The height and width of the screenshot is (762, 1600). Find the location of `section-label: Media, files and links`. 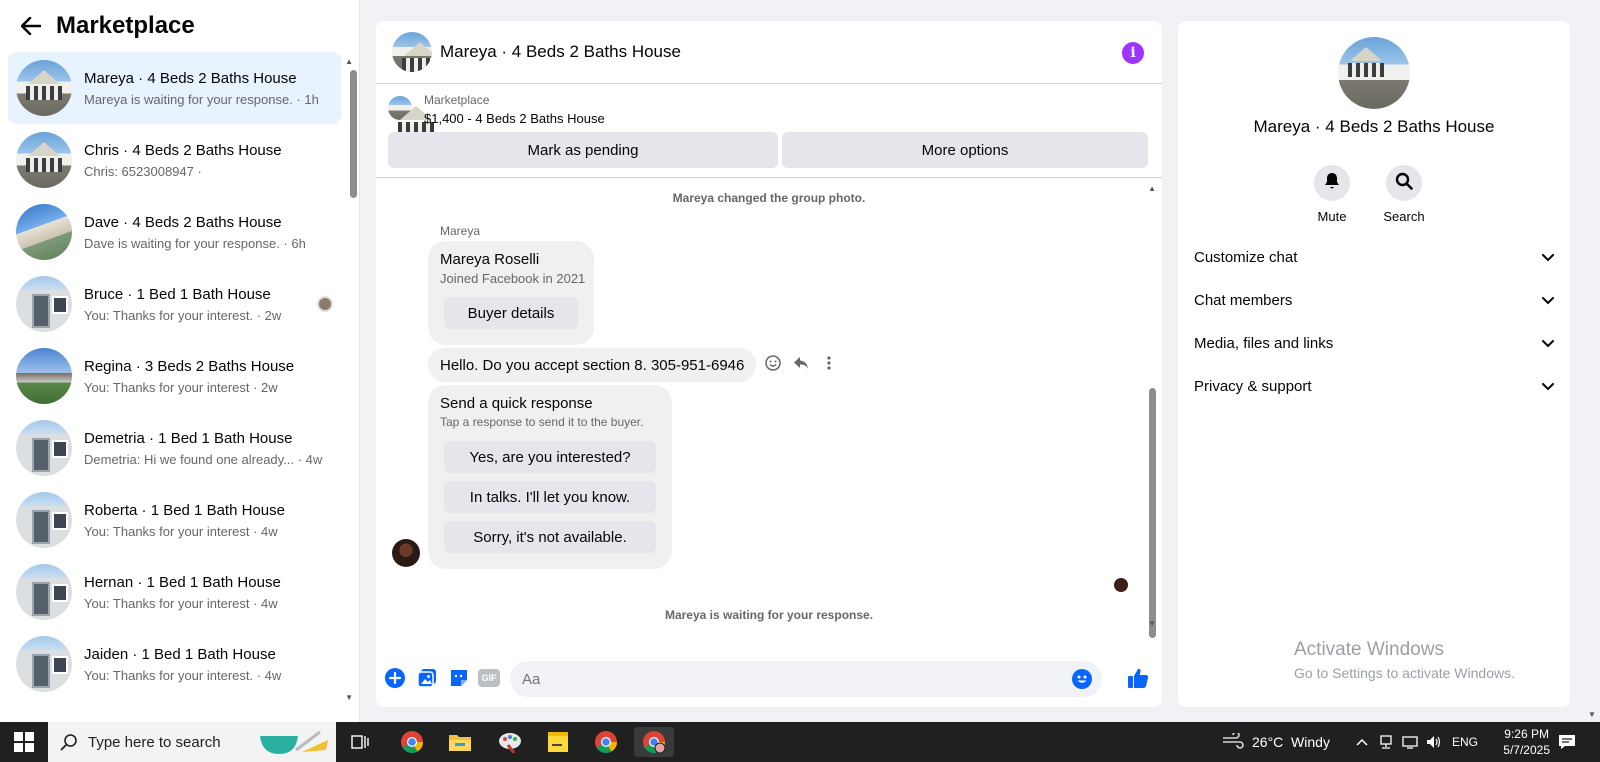

section-label: Media, files and links is located at coordinates (1264, 343).